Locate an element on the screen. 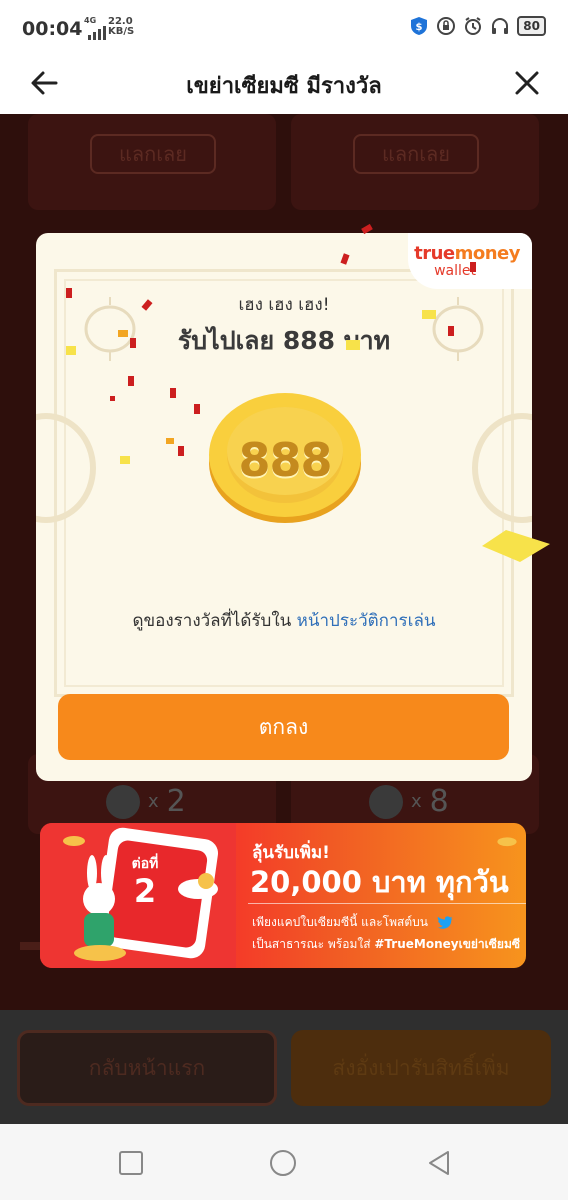 Image resolution: width=568 pixels, height=1200 pixels. status-icons: $ 80 is located at coordinates (477, 26).